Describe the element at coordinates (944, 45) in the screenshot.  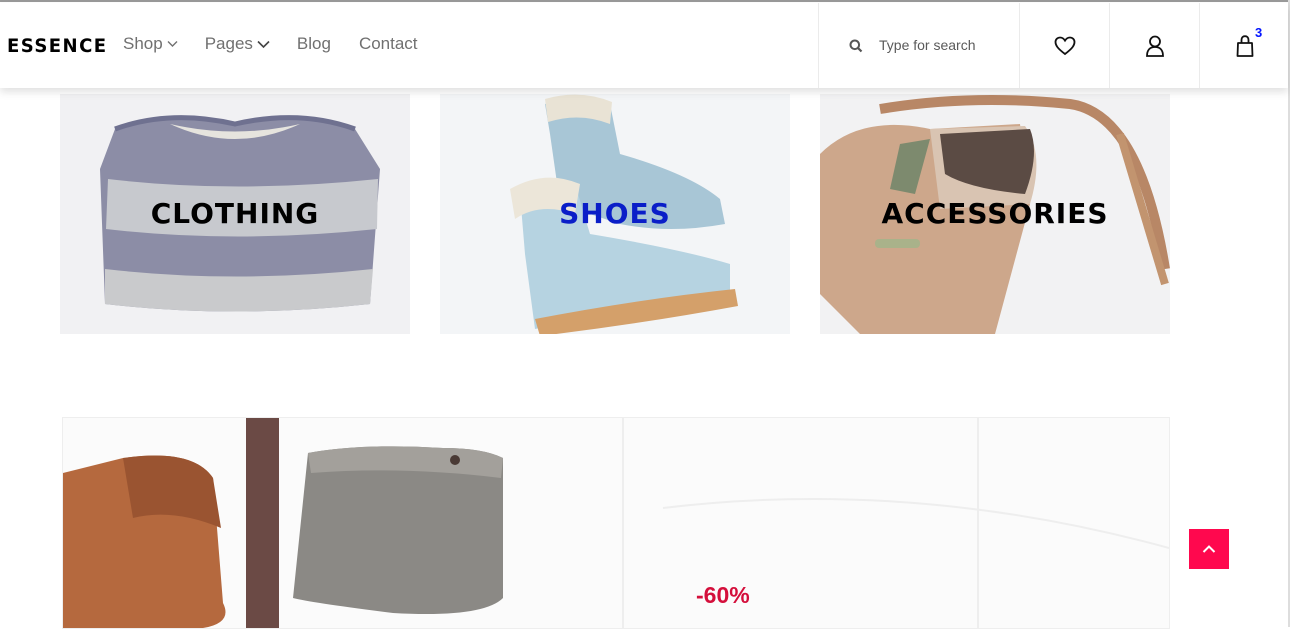
I see `search-input` at that location.